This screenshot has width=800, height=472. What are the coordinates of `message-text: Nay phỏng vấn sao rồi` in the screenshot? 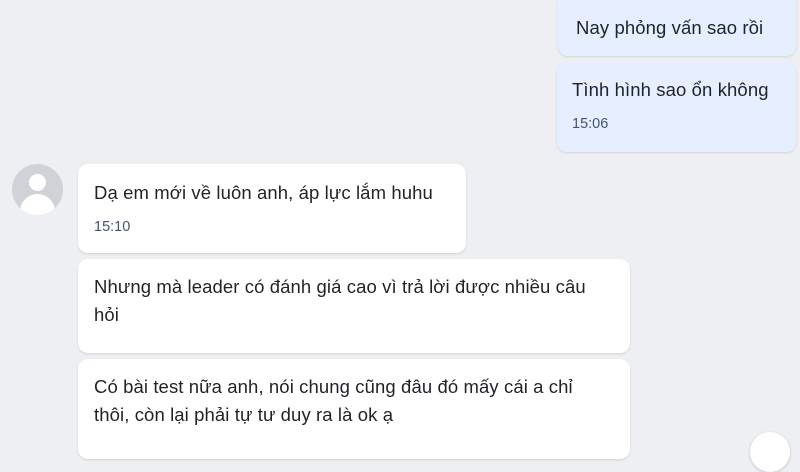 It's located at (670, 27).